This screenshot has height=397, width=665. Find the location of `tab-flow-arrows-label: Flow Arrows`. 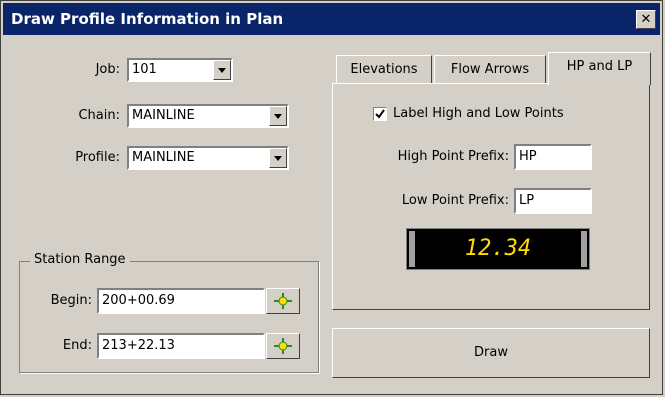

tab-flow-arrows-label: Flow Arrows is located at coordinates (490, 69).